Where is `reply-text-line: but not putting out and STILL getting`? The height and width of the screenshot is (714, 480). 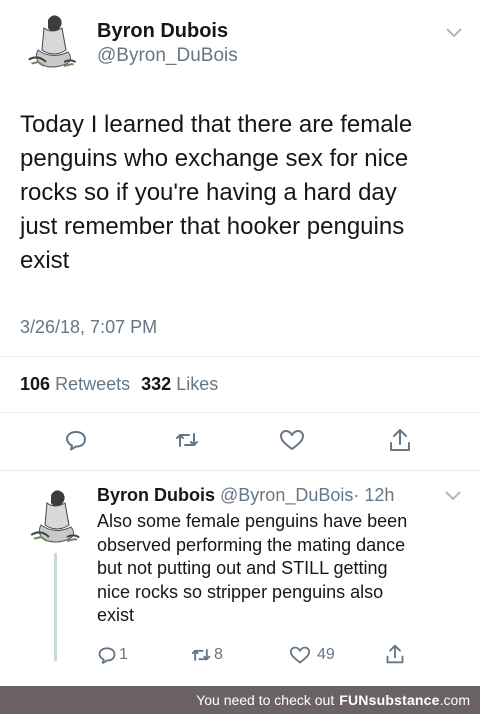 reply-text-line: but not putting out and STILL getting is located at coordinates (242, 568).